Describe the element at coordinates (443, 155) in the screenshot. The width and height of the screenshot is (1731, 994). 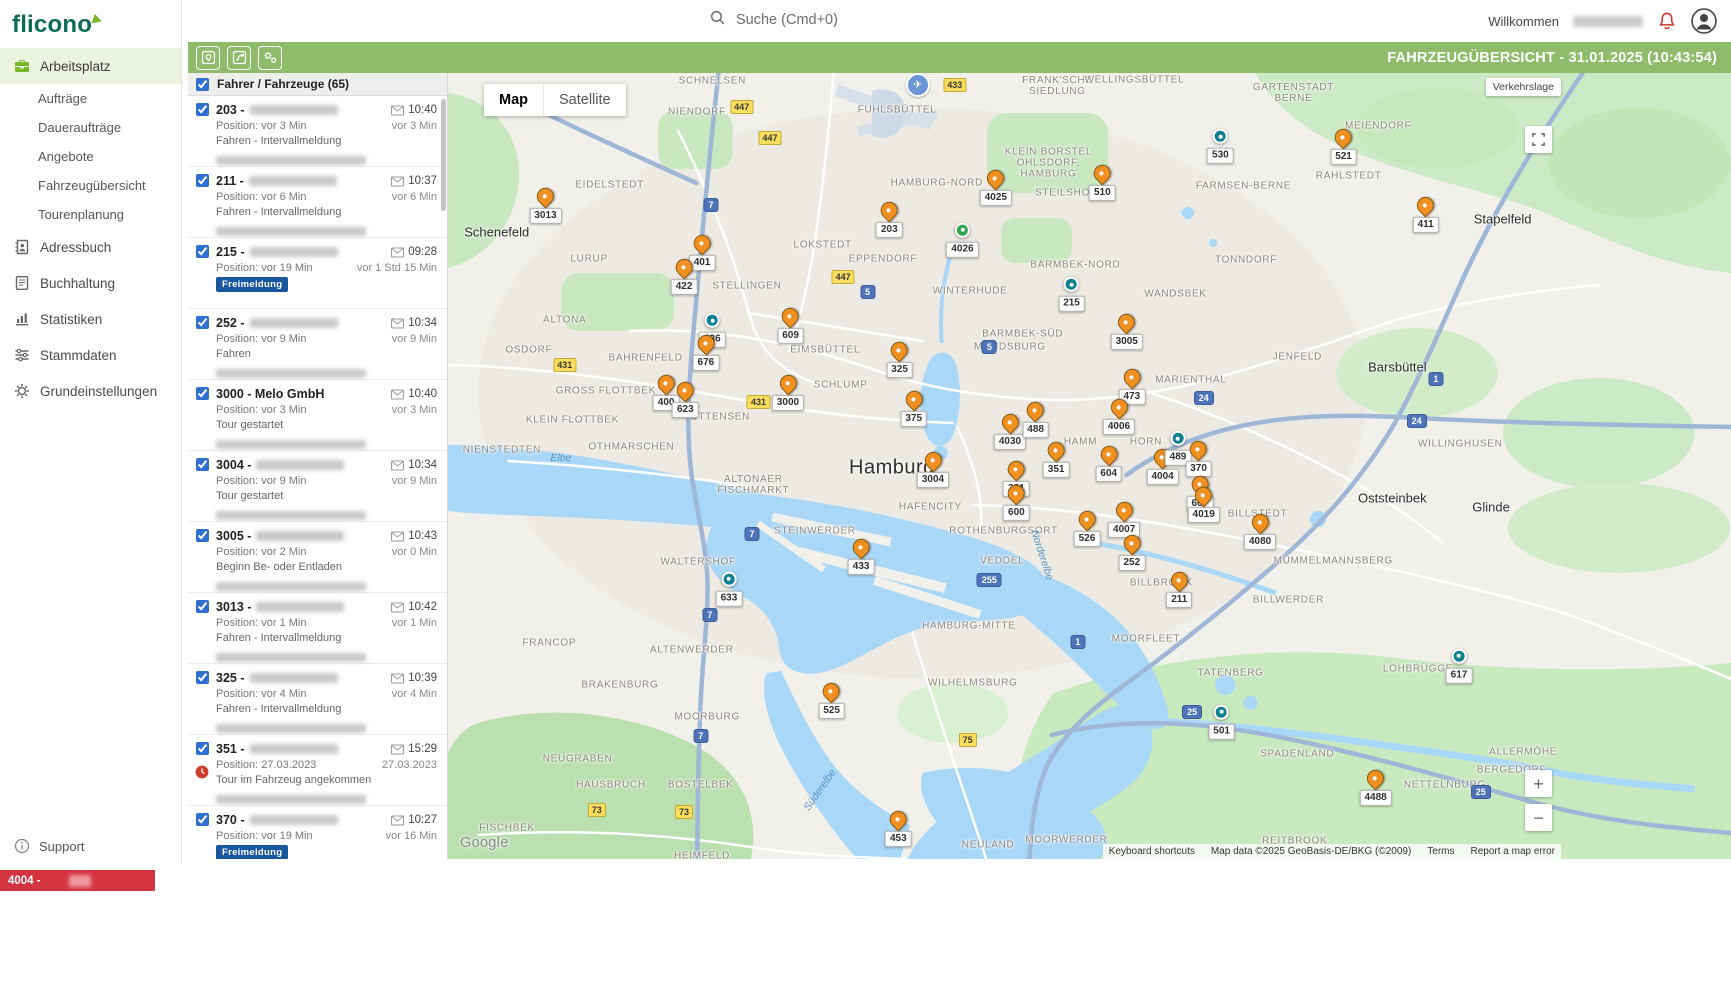
I see `list-scrollbar` at that location.